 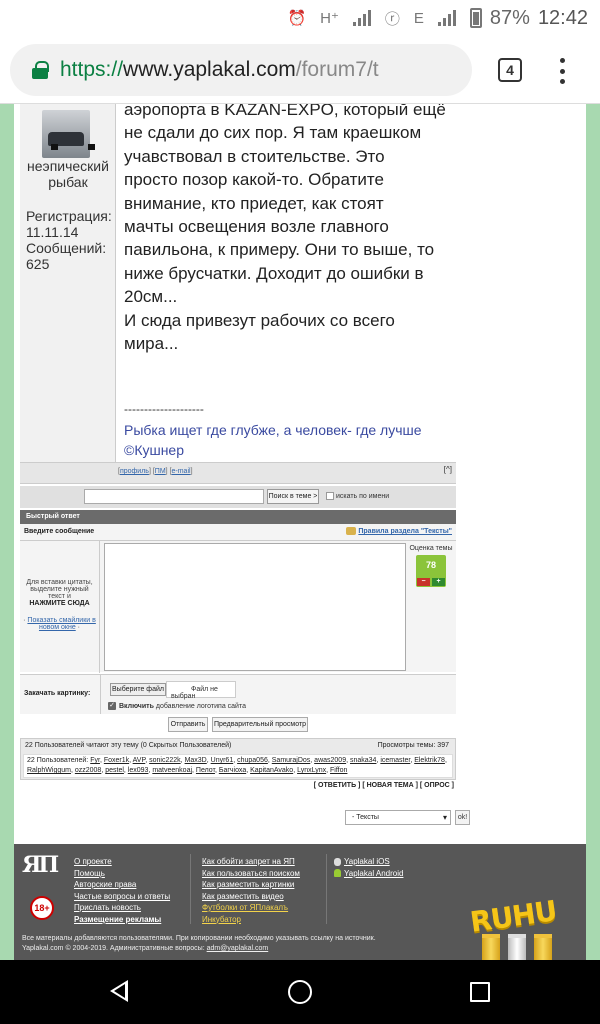 What do you see at coordinates (122, 862) in the screenshot?
I see `footer-link: О проекте` at bounding box center [122, 862].